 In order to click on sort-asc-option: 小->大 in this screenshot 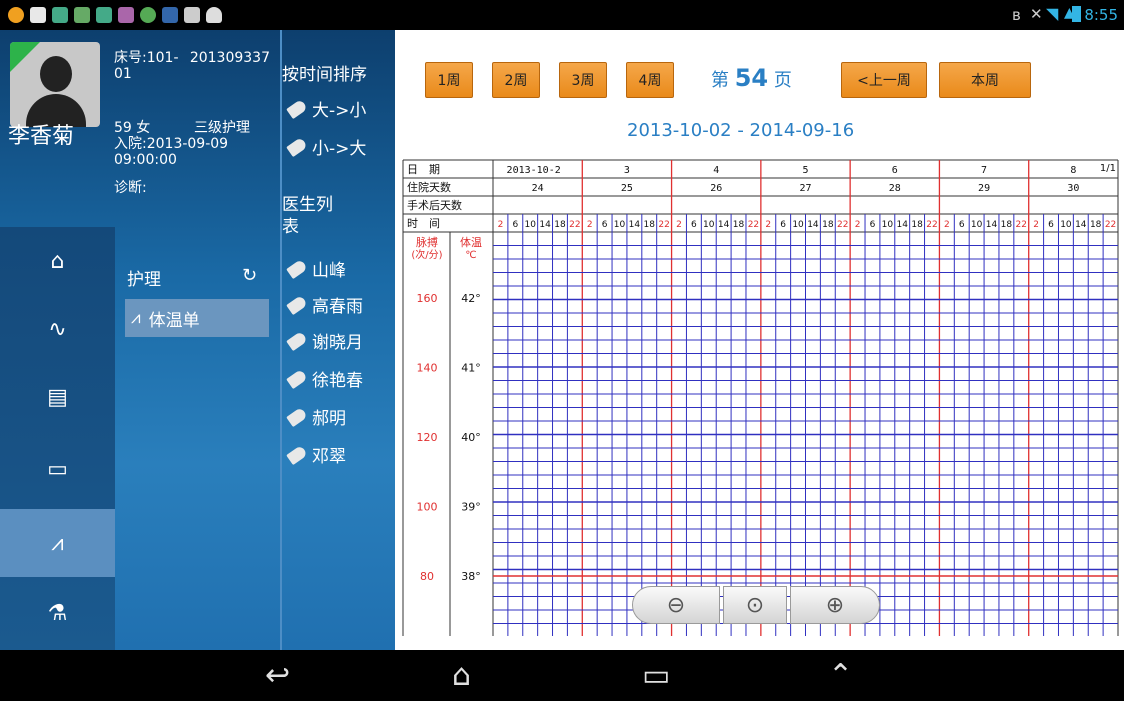, I will do `click(326, 146)`.